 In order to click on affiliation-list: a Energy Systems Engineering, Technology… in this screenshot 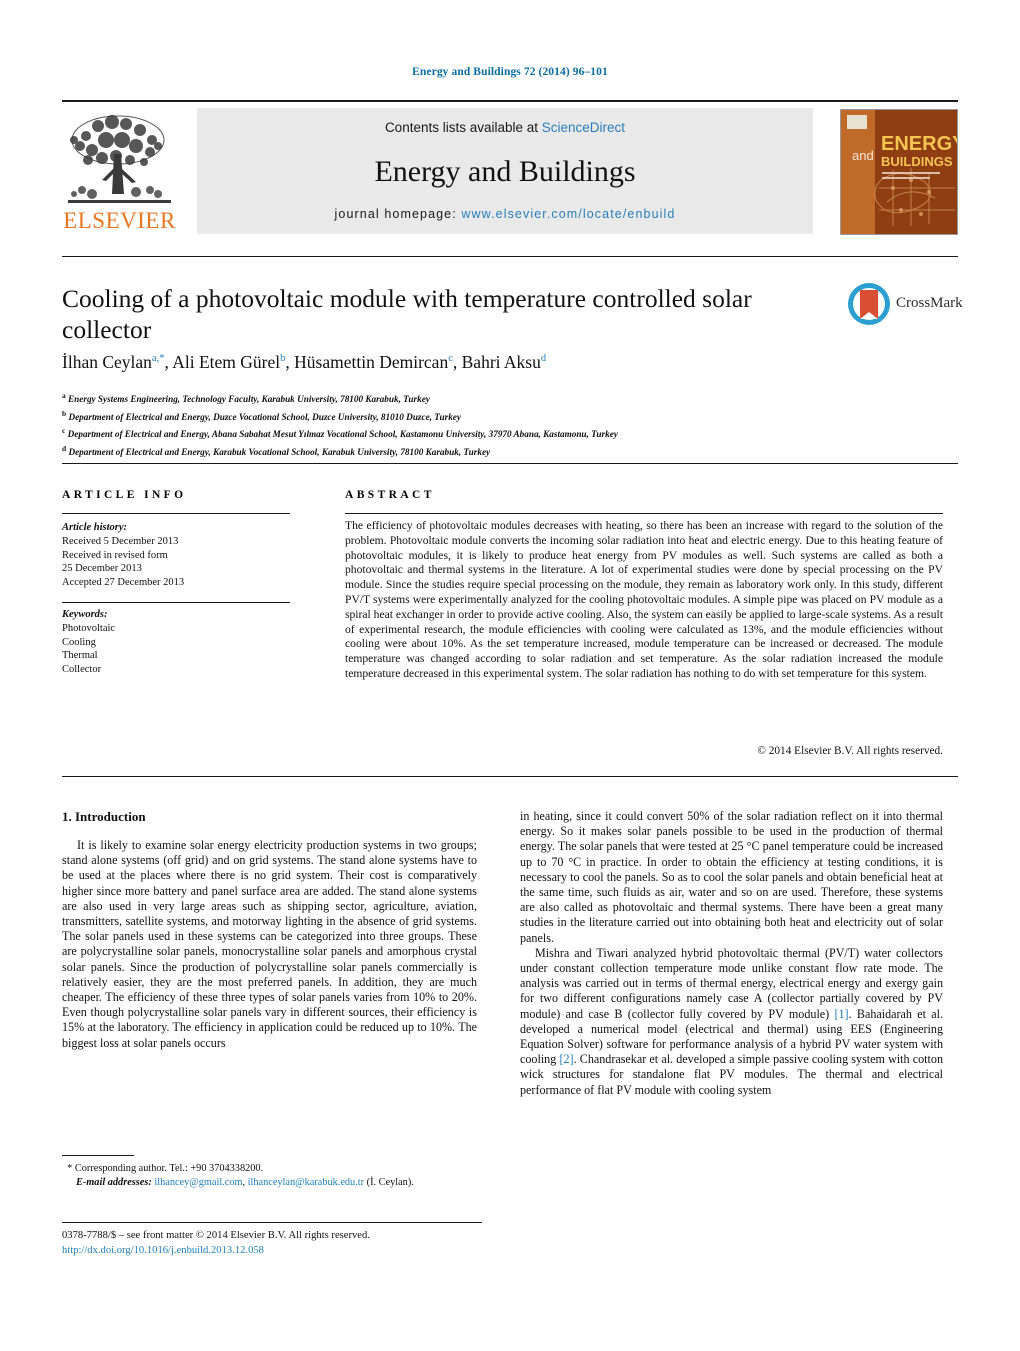, I will do `click(497, 424)`.